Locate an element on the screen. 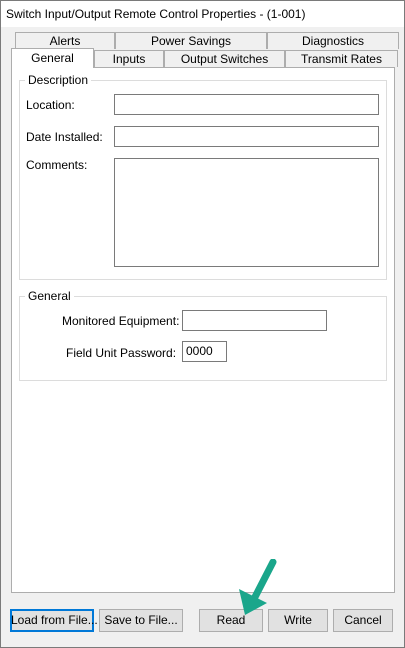 The width and height of the screenshot is (405, 648). comments-textarea is located at coordinates (246, 212).